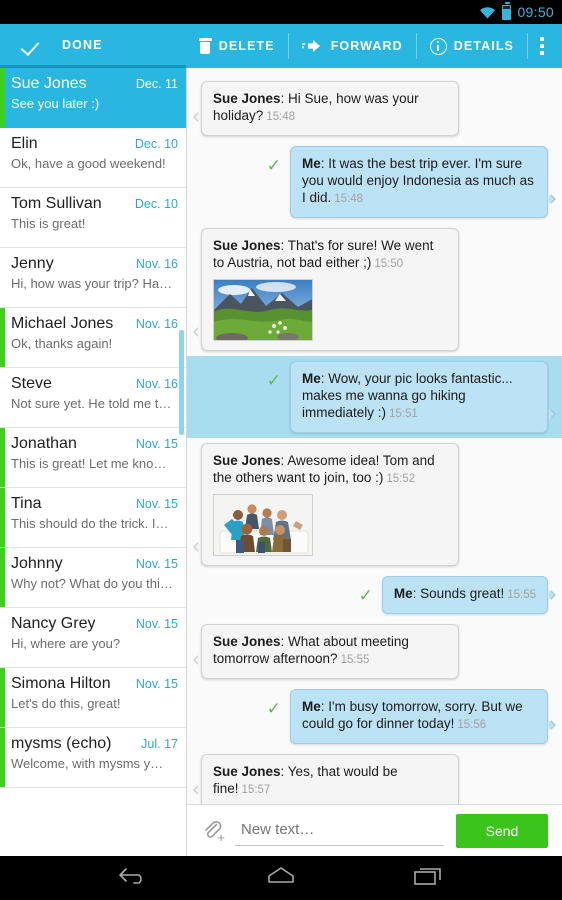  I want to click on paperclip-add-icon: +, so click(213, 831).